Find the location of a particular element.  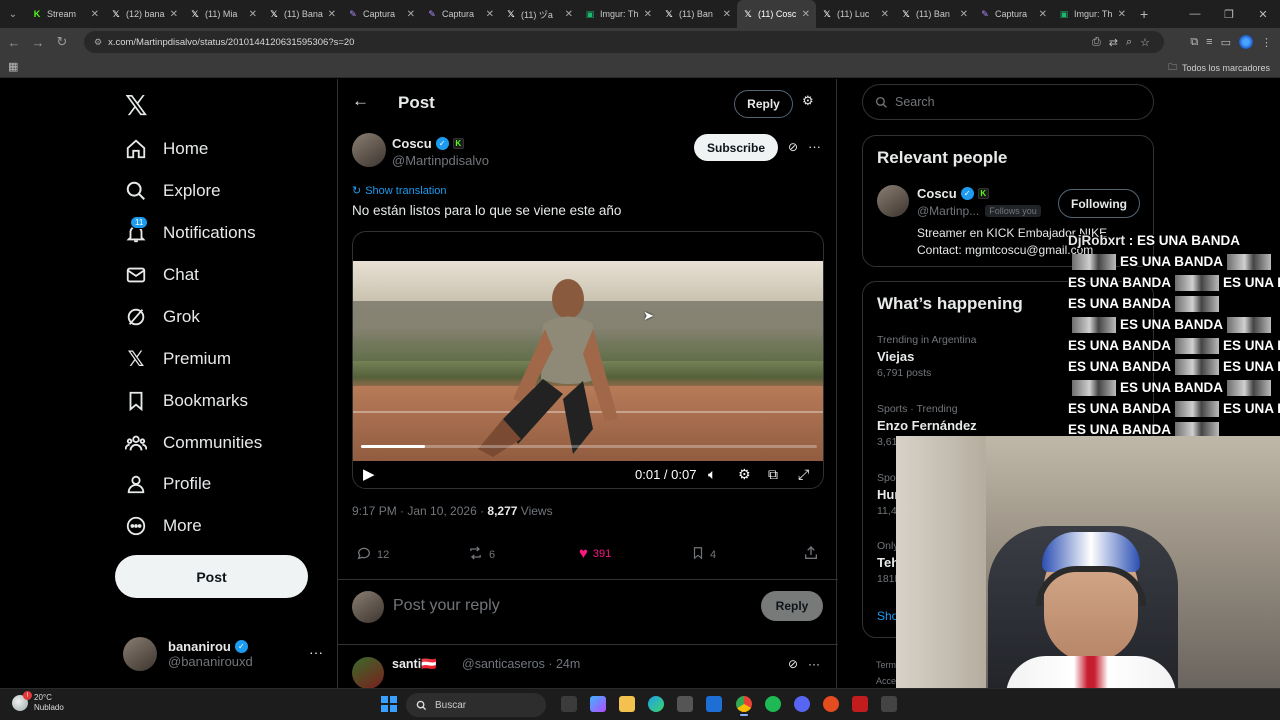

video-frame: ➤ is located at coordinates (588, 361).